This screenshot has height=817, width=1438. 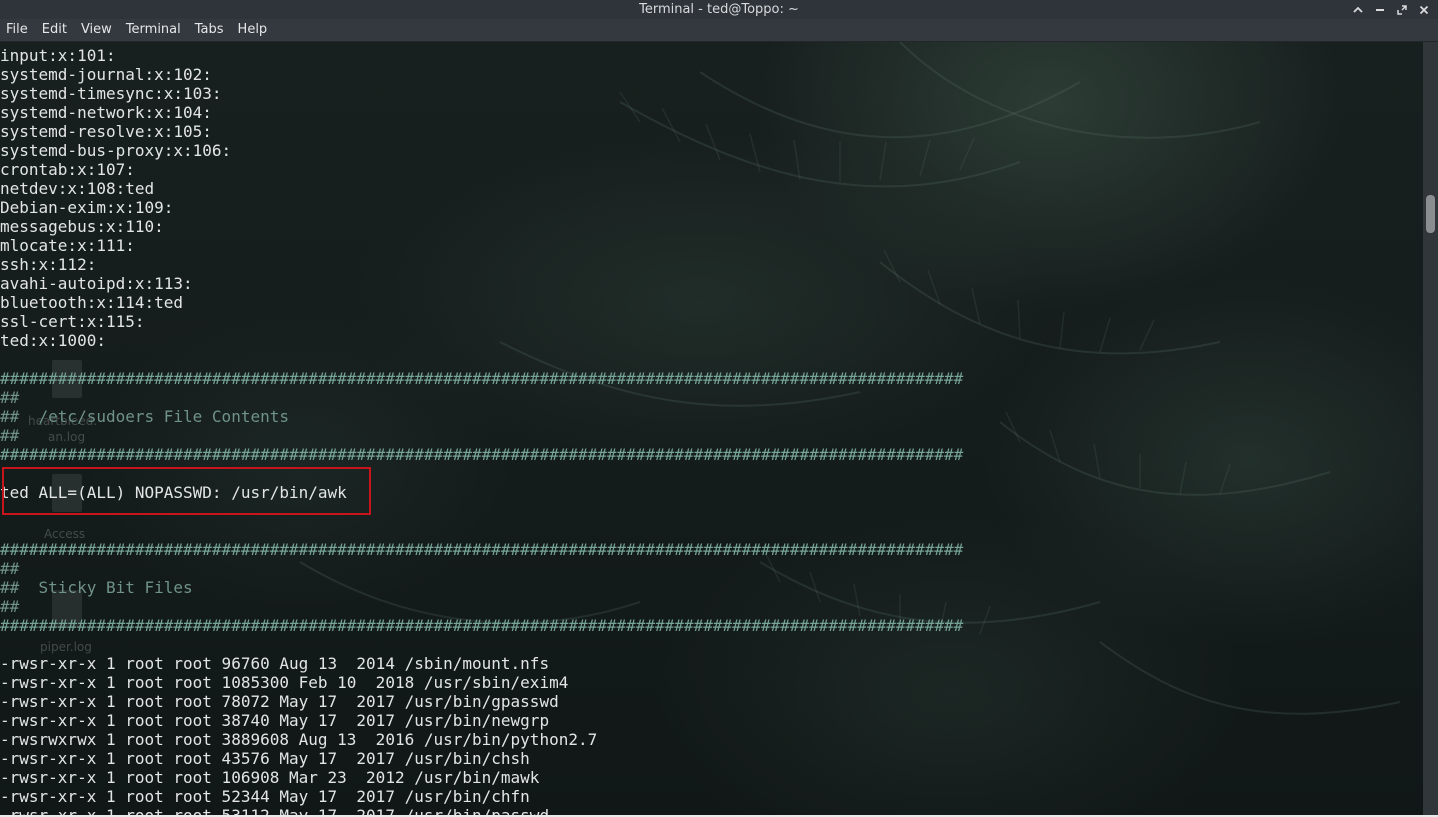 I want to click on output-line: systemd-journal:x:102:, so click(x=106, y=74).